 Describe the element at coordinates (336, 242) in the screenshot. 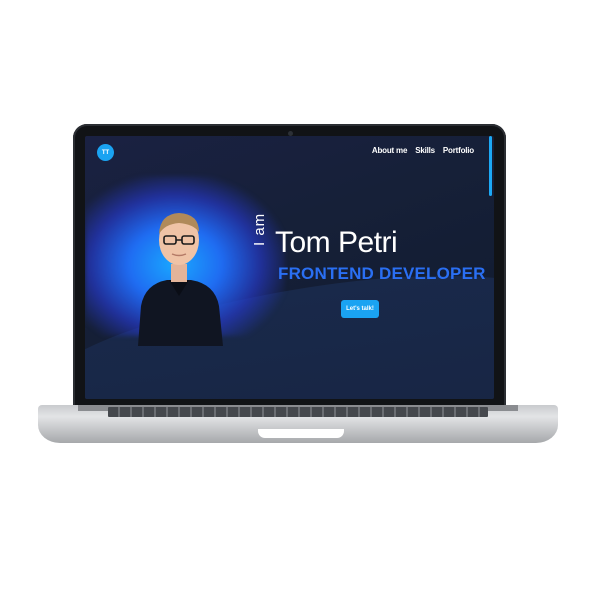

I see `hero-name: Tom Petri` at that location.